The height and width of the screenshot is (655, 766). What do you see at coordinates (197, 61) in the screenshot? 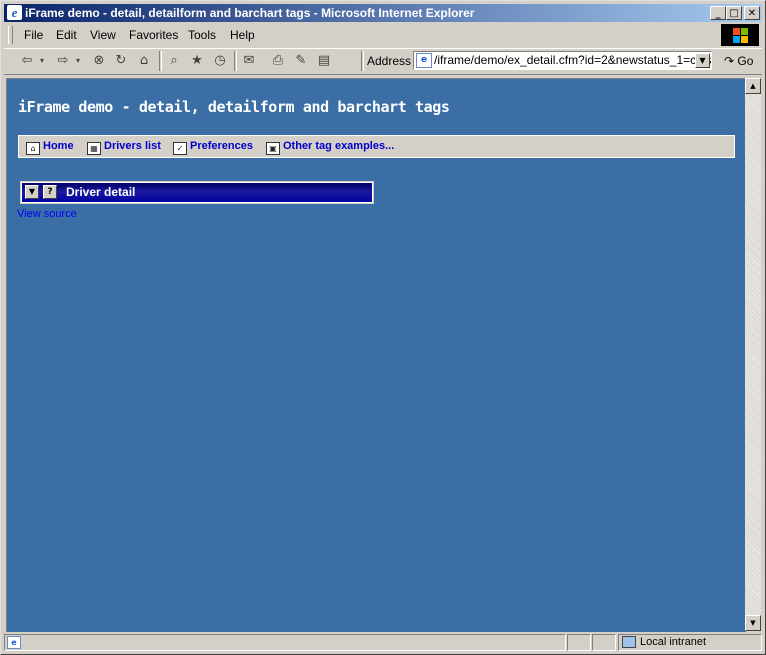
I see `favorites-icon: ★` at bounding box center [197, 61].